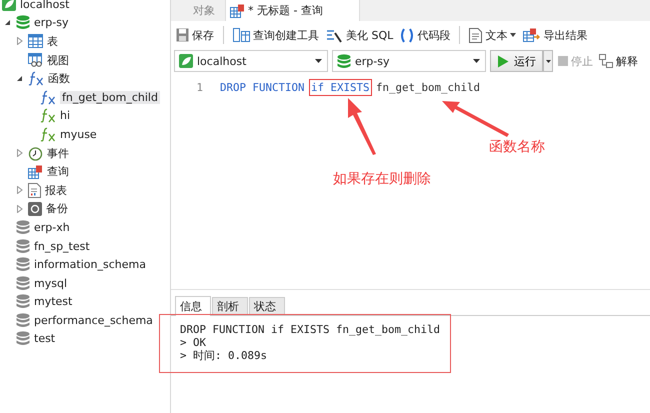 Image resolution: width=650 pixels, height=413 pixels. I want to click on connection-select: localhost, so click(251, 61).